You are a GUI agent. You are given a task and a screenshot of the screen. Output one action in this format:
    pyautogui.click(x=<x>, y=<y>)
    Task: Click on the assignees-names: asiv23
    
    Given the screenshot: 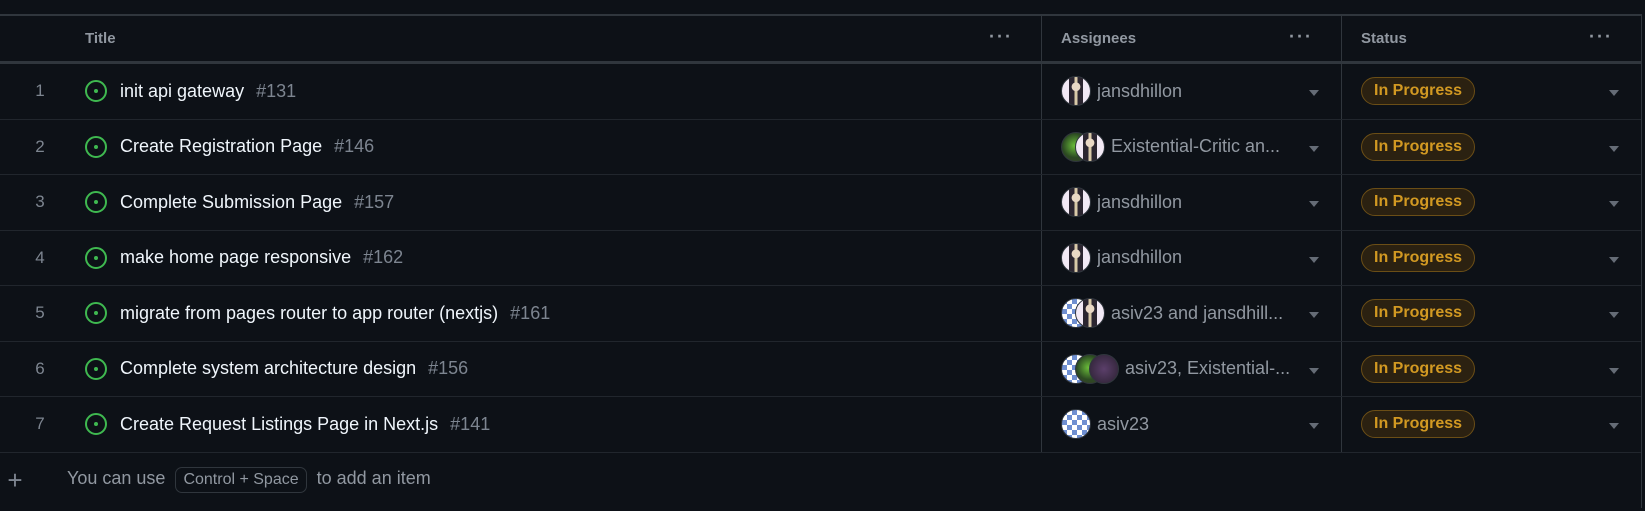 What is the action you would take?
    pyautogui.click(x=1123, y=423)
    